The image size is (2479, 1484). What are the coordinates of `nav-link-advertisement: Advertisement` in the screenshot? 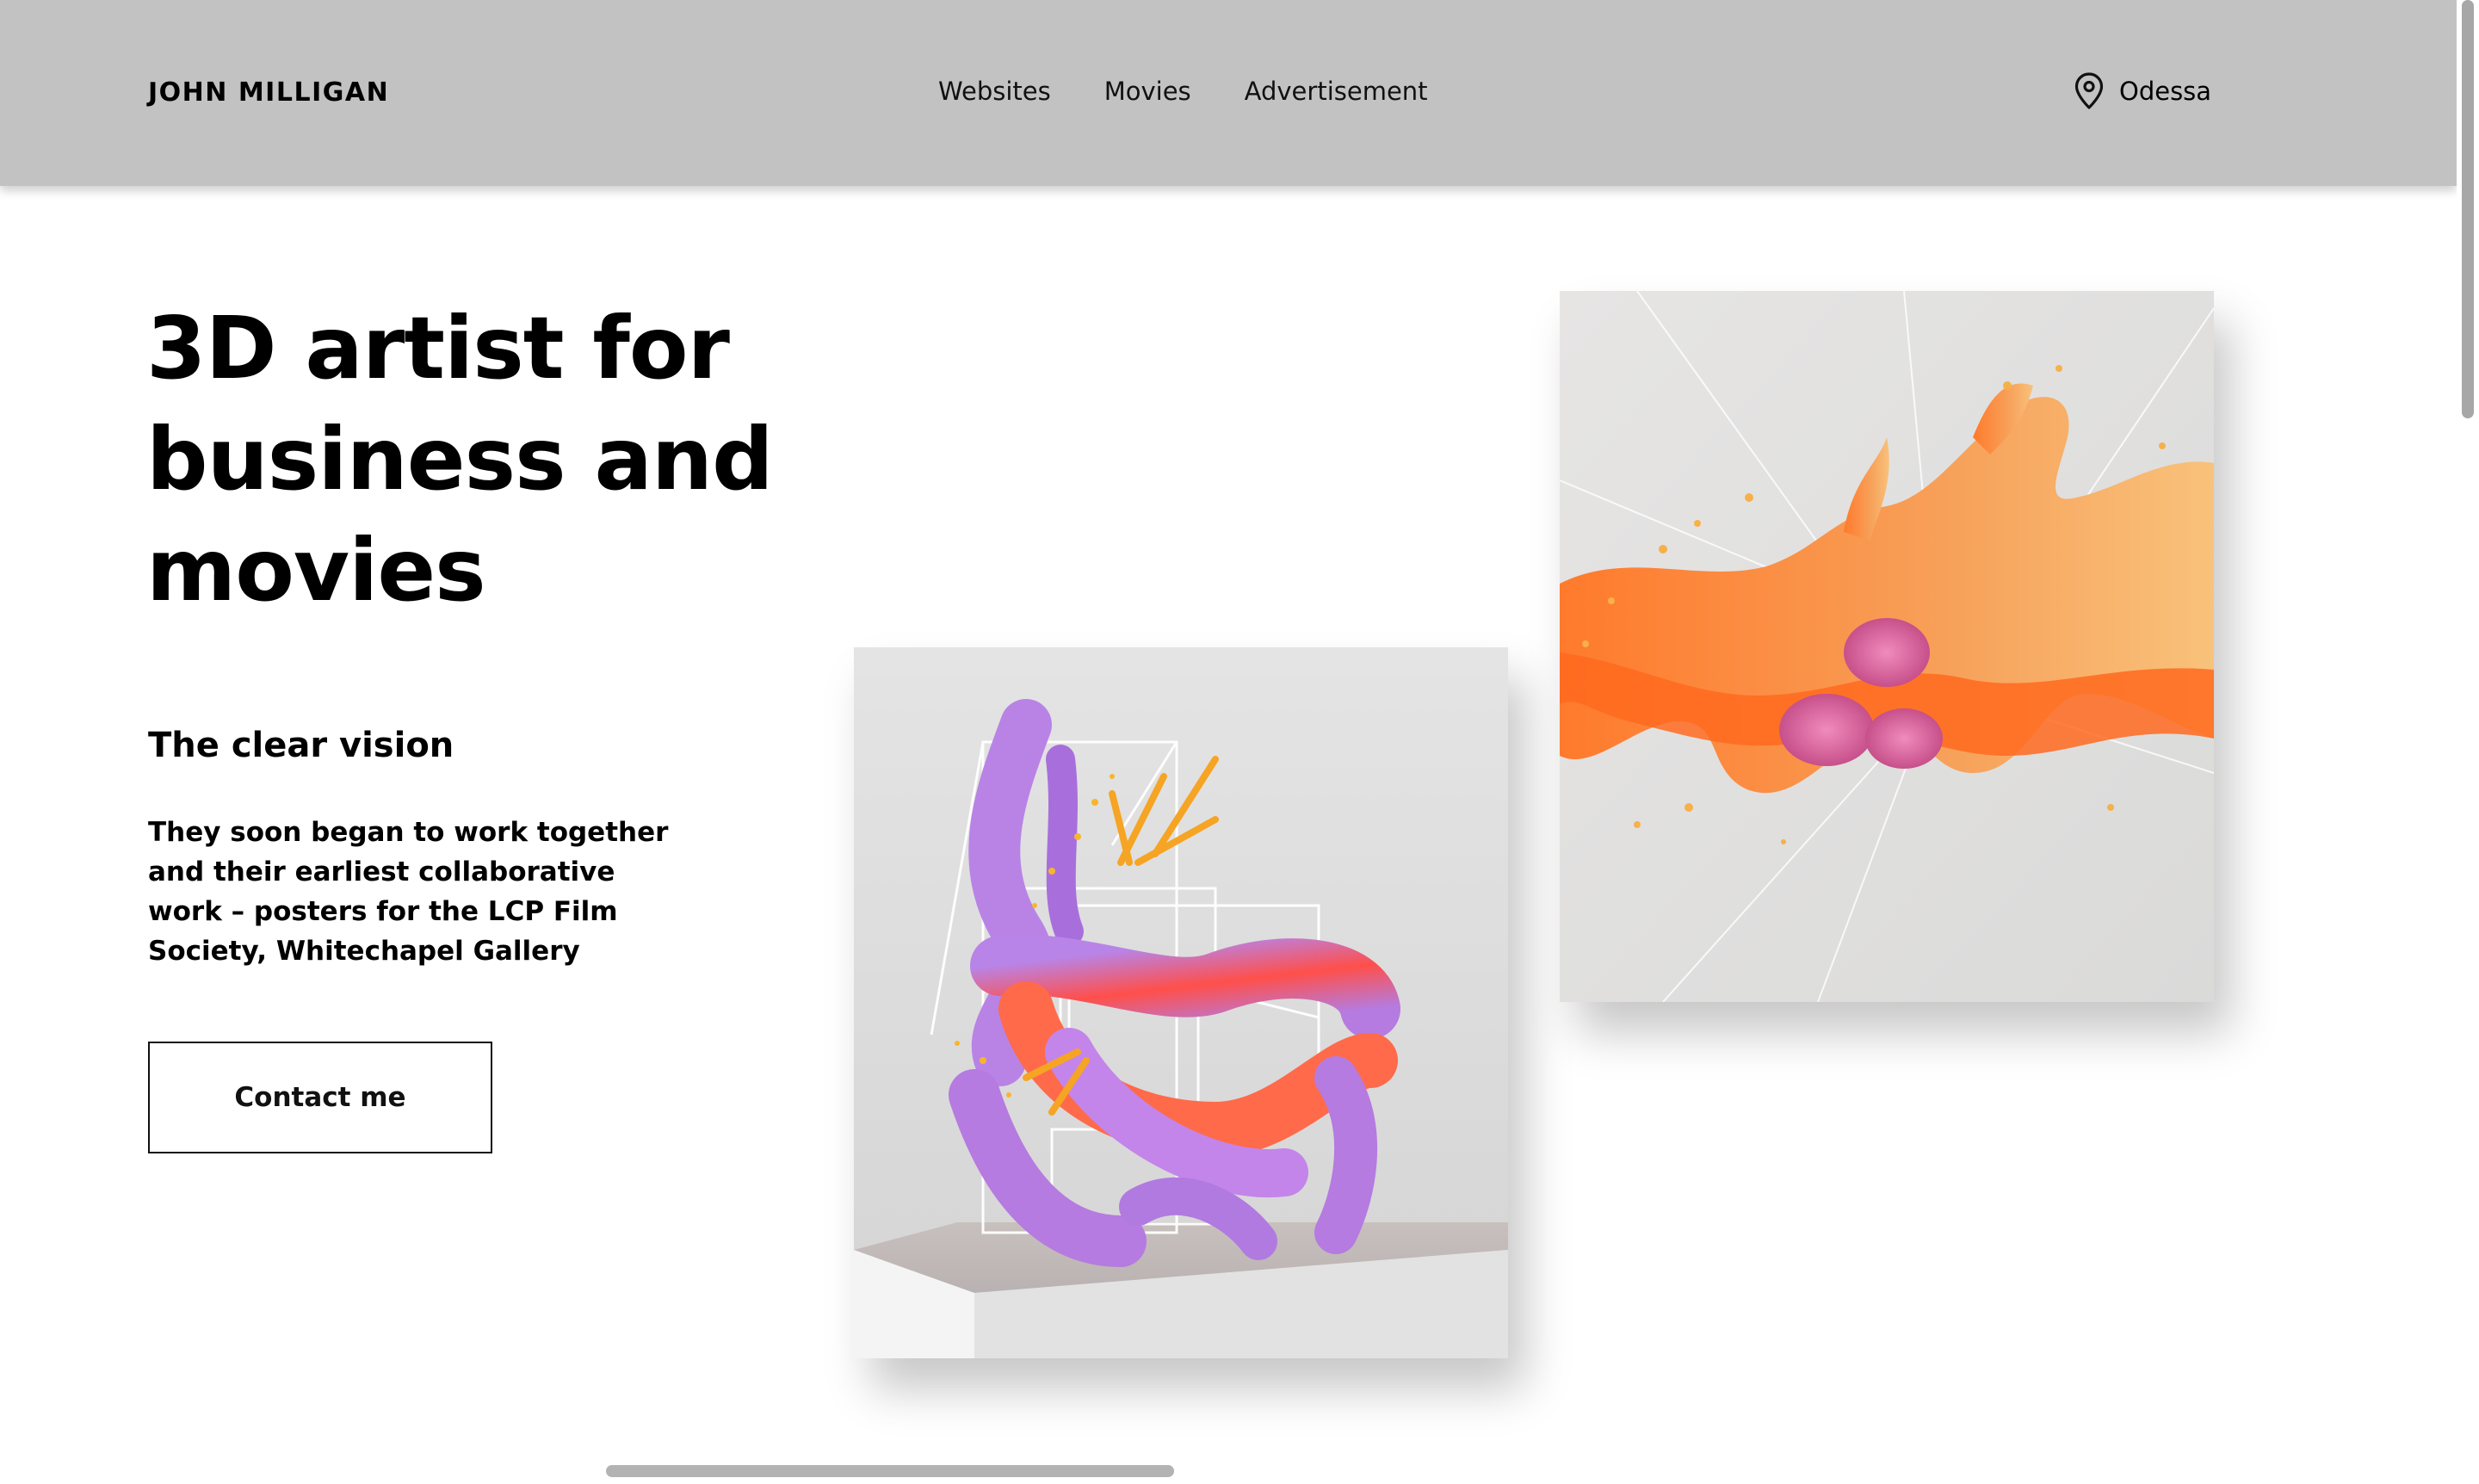 It's located at (1336, 91).